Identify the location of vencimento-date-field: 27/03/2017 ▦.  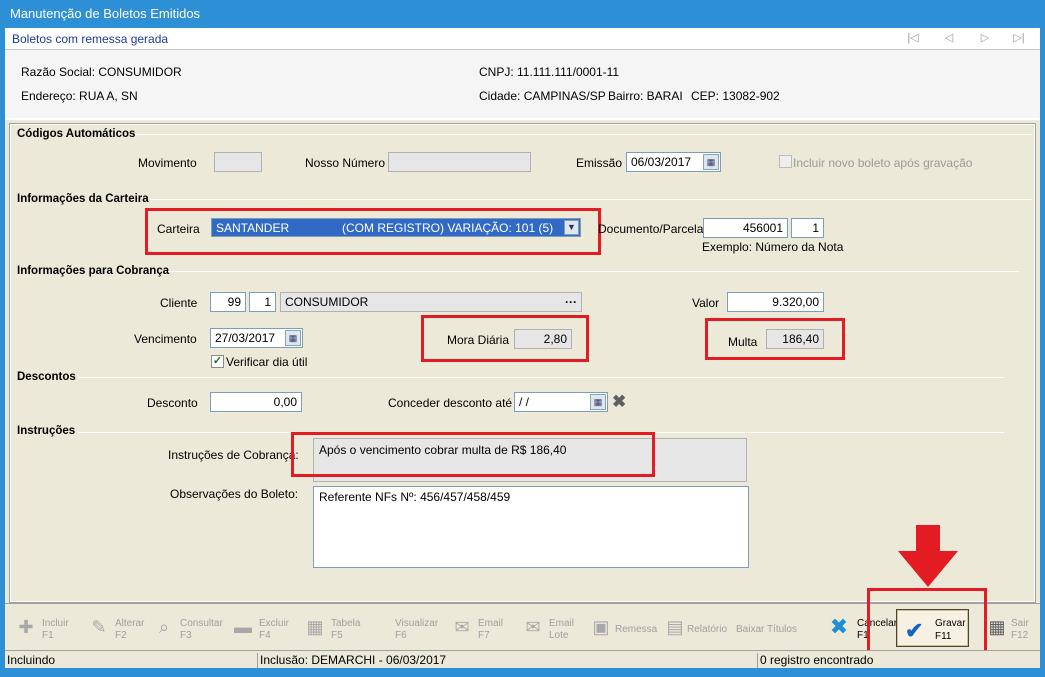
(256, 338).